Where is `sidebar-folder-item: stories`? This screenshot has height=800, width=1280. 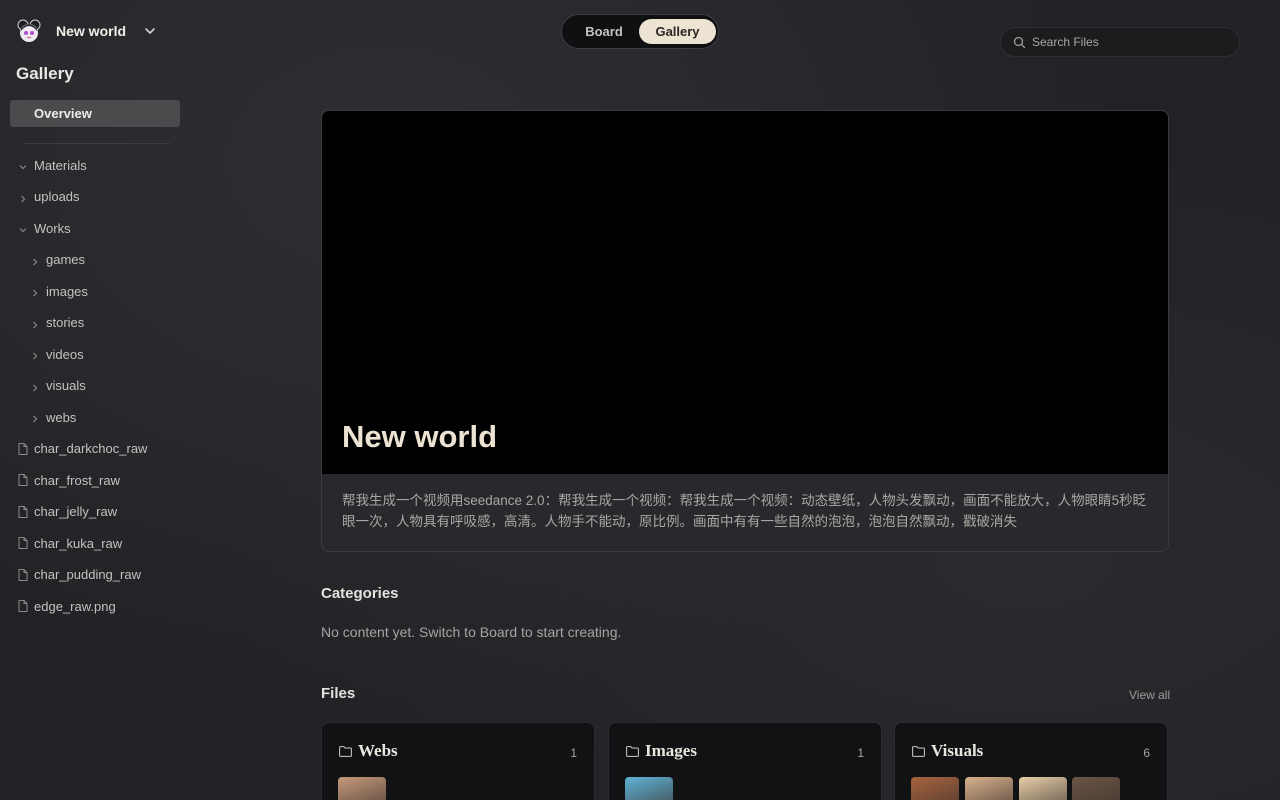
sidebar-folder-item: stories is located at coordinates (57, 323).